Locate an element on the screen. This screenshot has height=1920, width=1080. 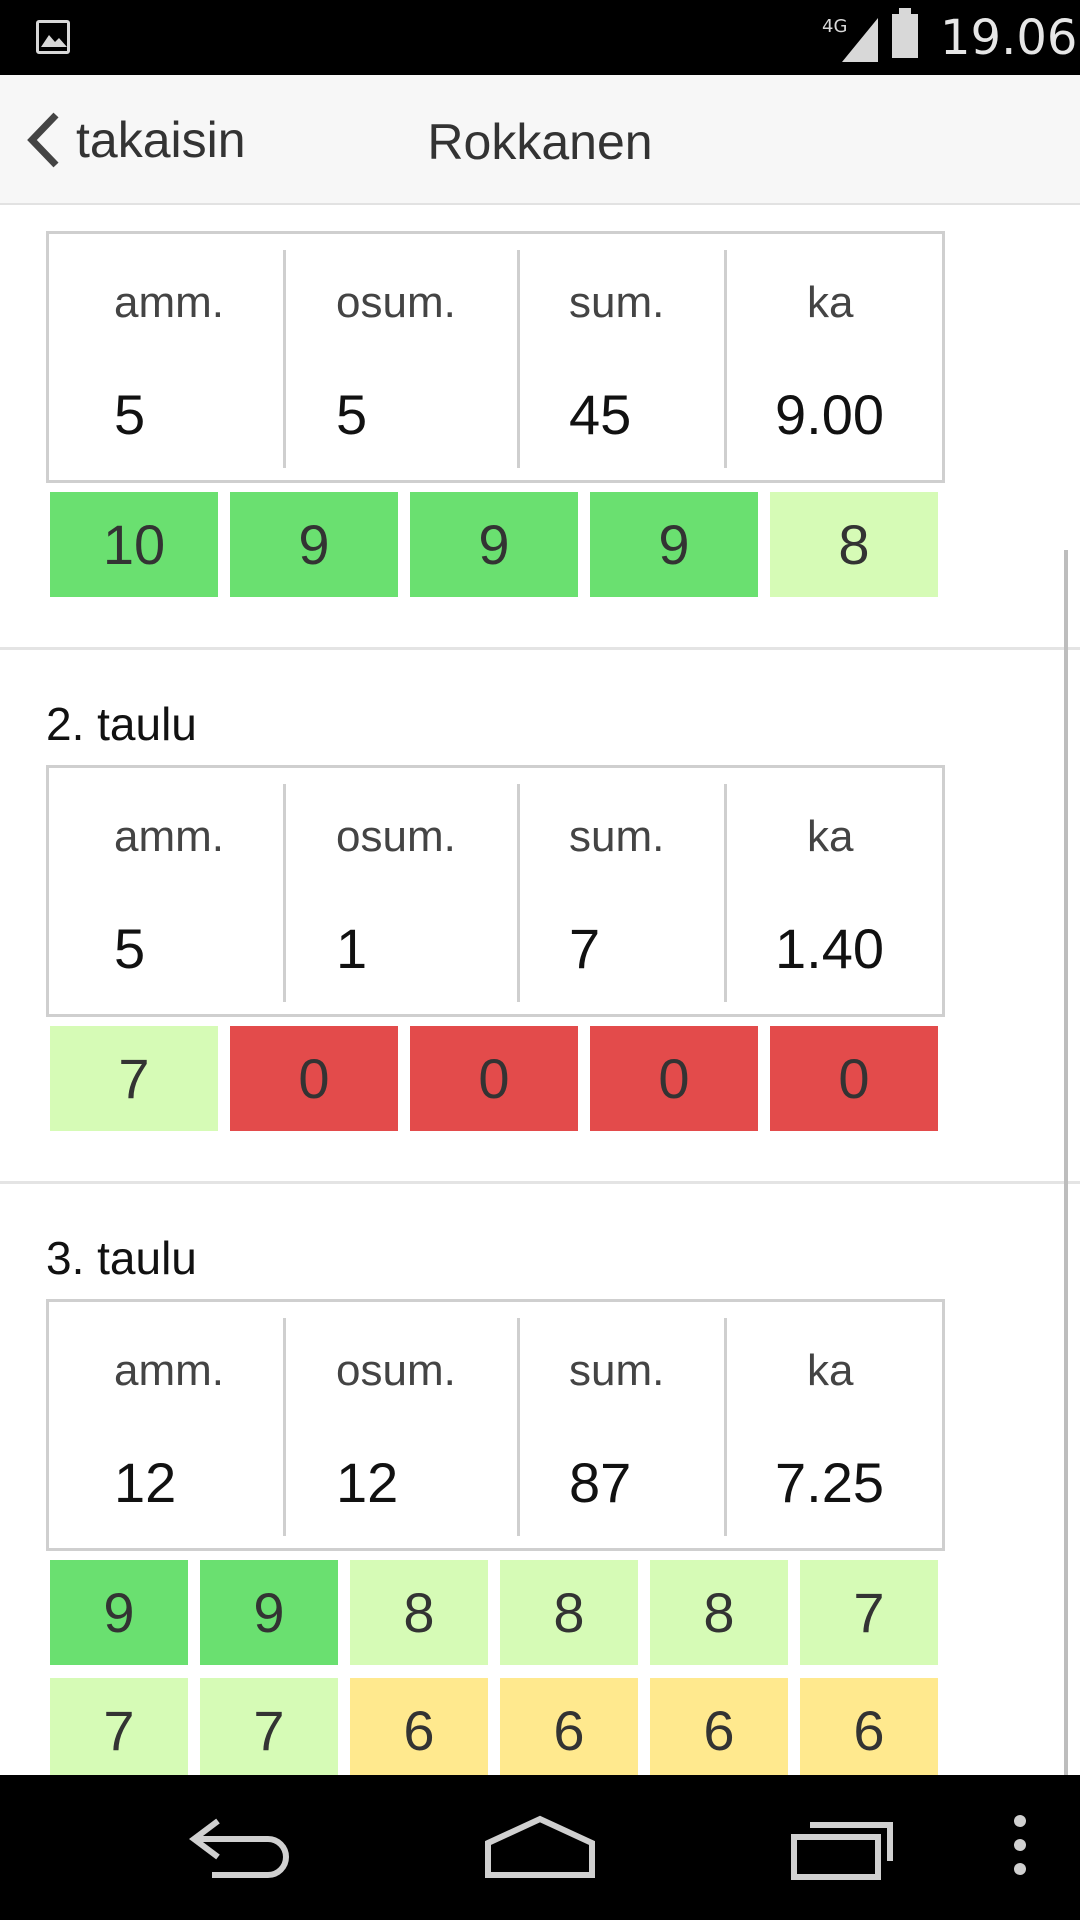
stats-box: amm. 12 osum. 12 sum. 87 ka 7.25 is located at coordinates (495, 1425).